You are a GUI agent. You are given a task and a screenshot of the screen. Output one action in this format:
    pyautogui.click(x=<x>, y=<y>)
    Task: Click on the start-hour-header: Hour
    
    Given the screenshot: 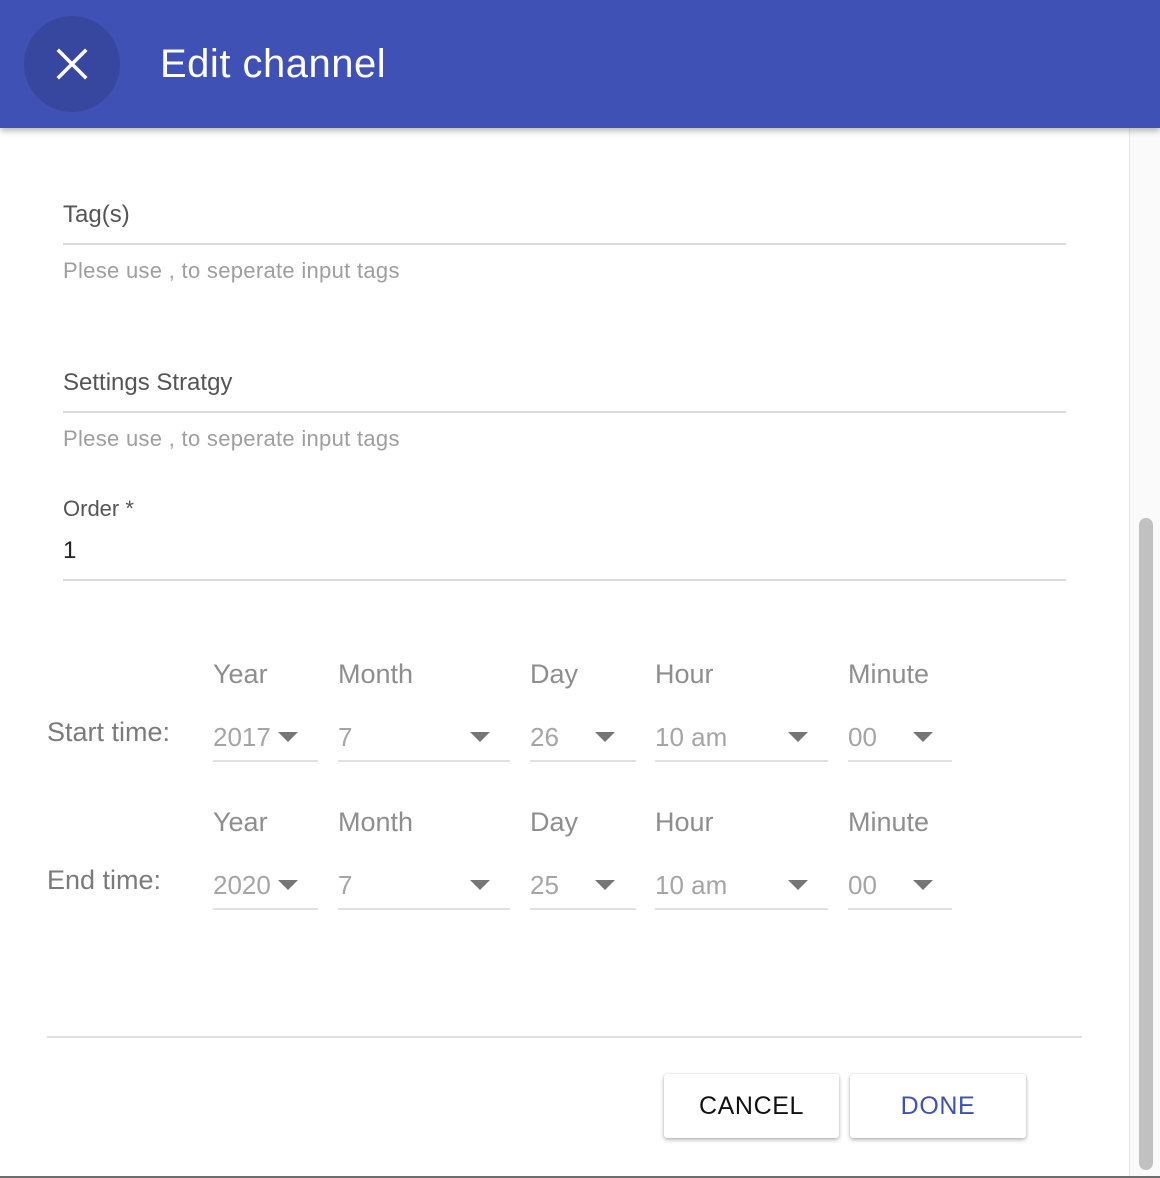 What is the action you would take?
    pyautogui.click(x=684, y=674)
    